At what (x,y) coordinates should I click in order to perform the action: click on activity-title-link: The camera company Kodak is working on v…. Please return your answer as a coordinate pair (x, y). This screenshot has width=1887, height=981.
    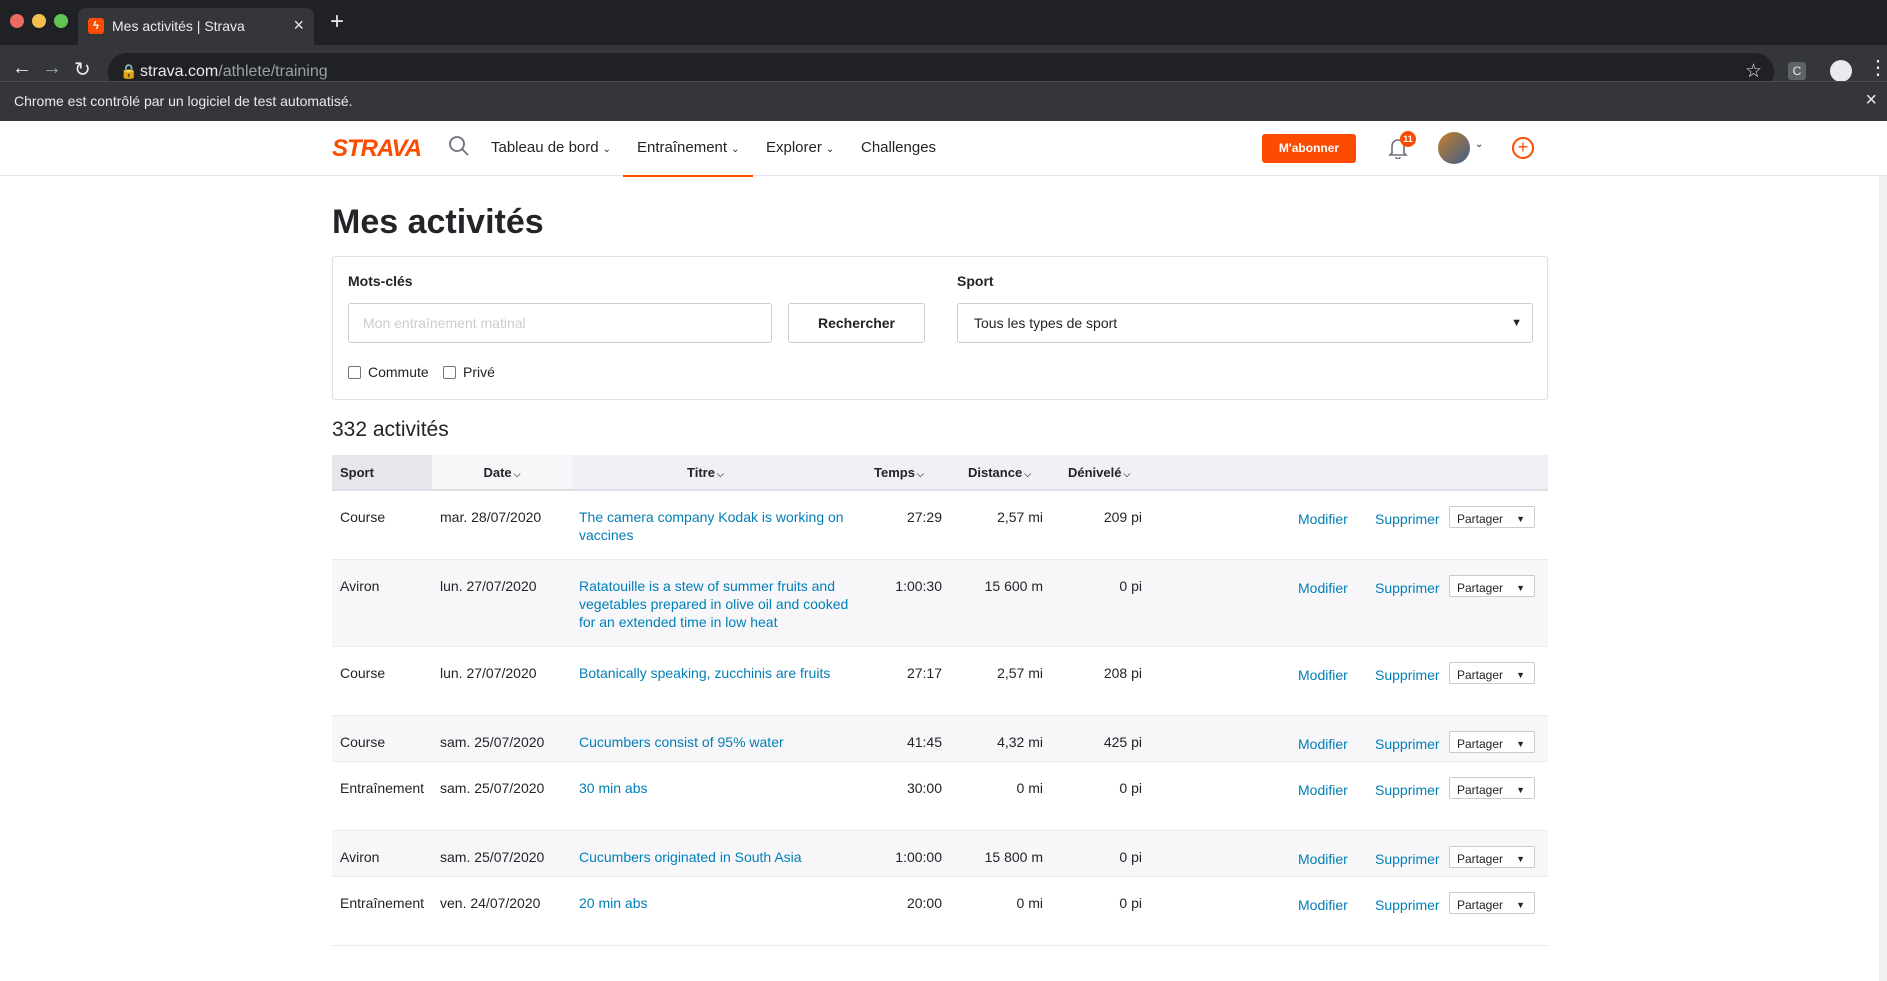
    Looking at the image, I should click on (715, 526).